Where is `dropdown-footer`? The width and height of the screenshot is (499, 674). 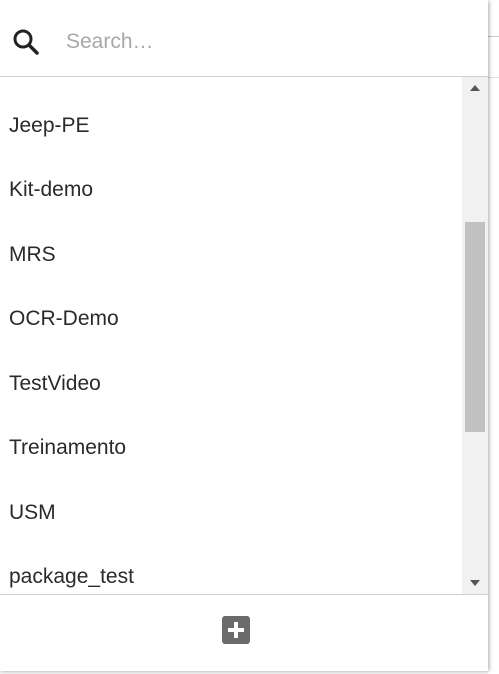 dropdown-footer is located at coordinates (244, 632).